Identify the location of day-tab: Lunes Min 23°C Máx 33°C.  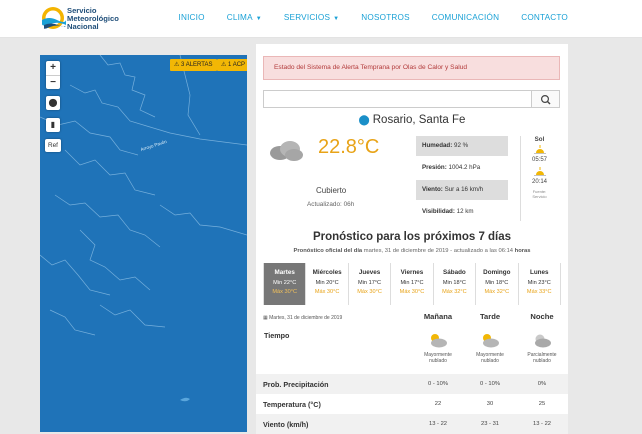
(538, 284).